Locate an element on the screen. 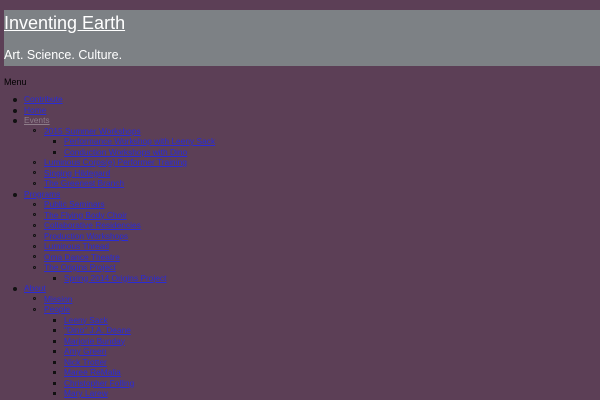  nav-link-greenest-branch: The Greenest Branch is located at coordinates (84, 183).